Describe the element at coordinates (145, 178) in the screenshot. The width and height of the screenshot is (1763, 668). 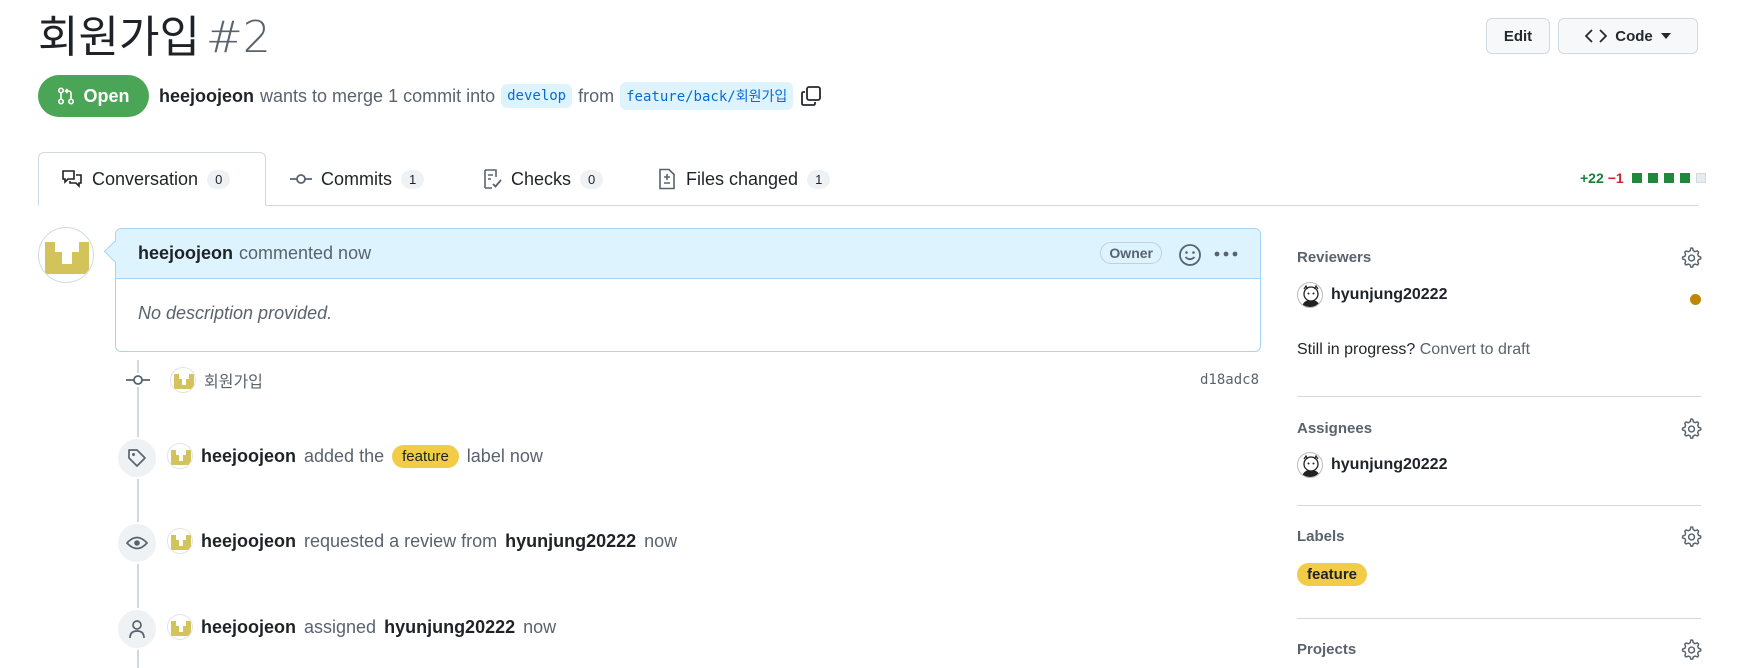
I see `tab-conversation-label: Conversation` at that location.